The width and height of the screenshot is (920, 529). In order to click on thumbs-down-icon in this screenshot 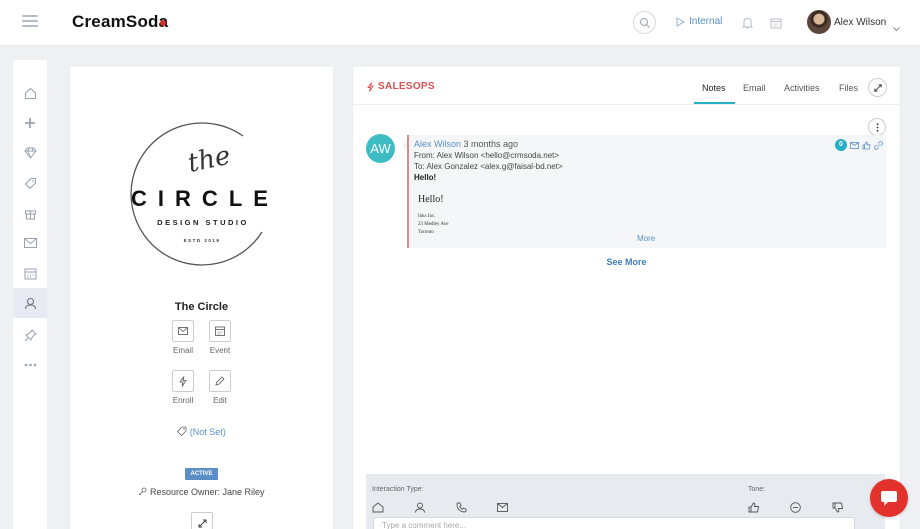, I will do `click(838, 507)`.